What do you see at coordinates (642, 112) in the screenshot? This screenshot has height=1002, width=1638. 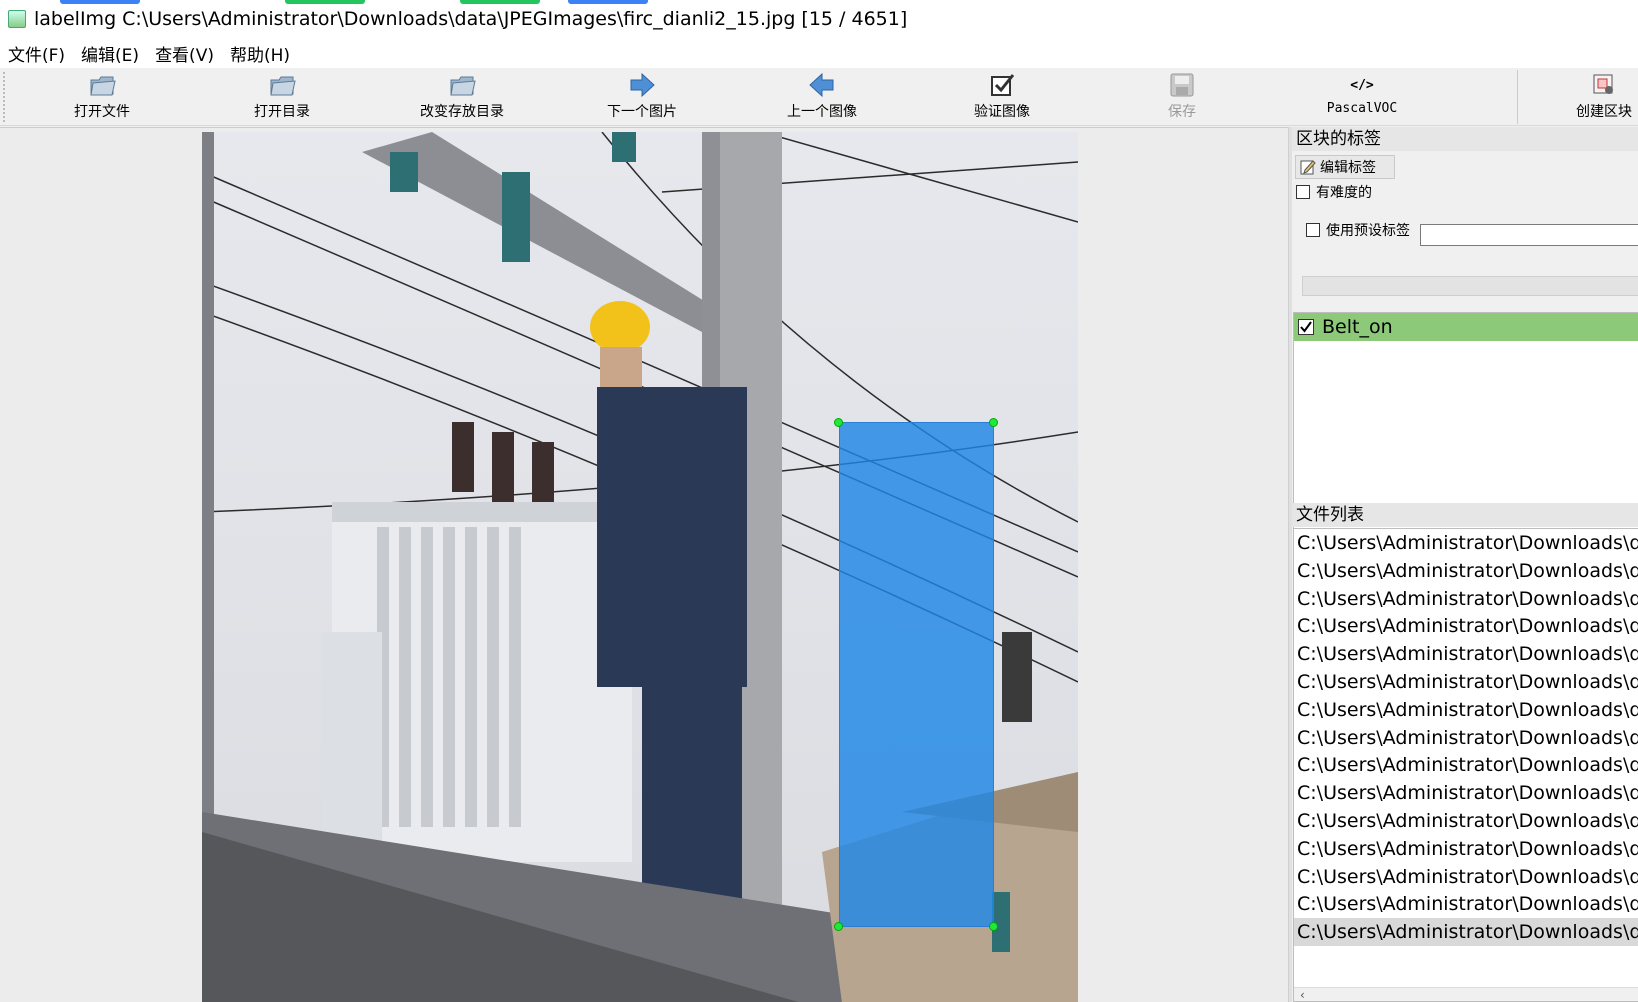 I see `next-image-label: 下一个图片` at bounding box center [642, 112].